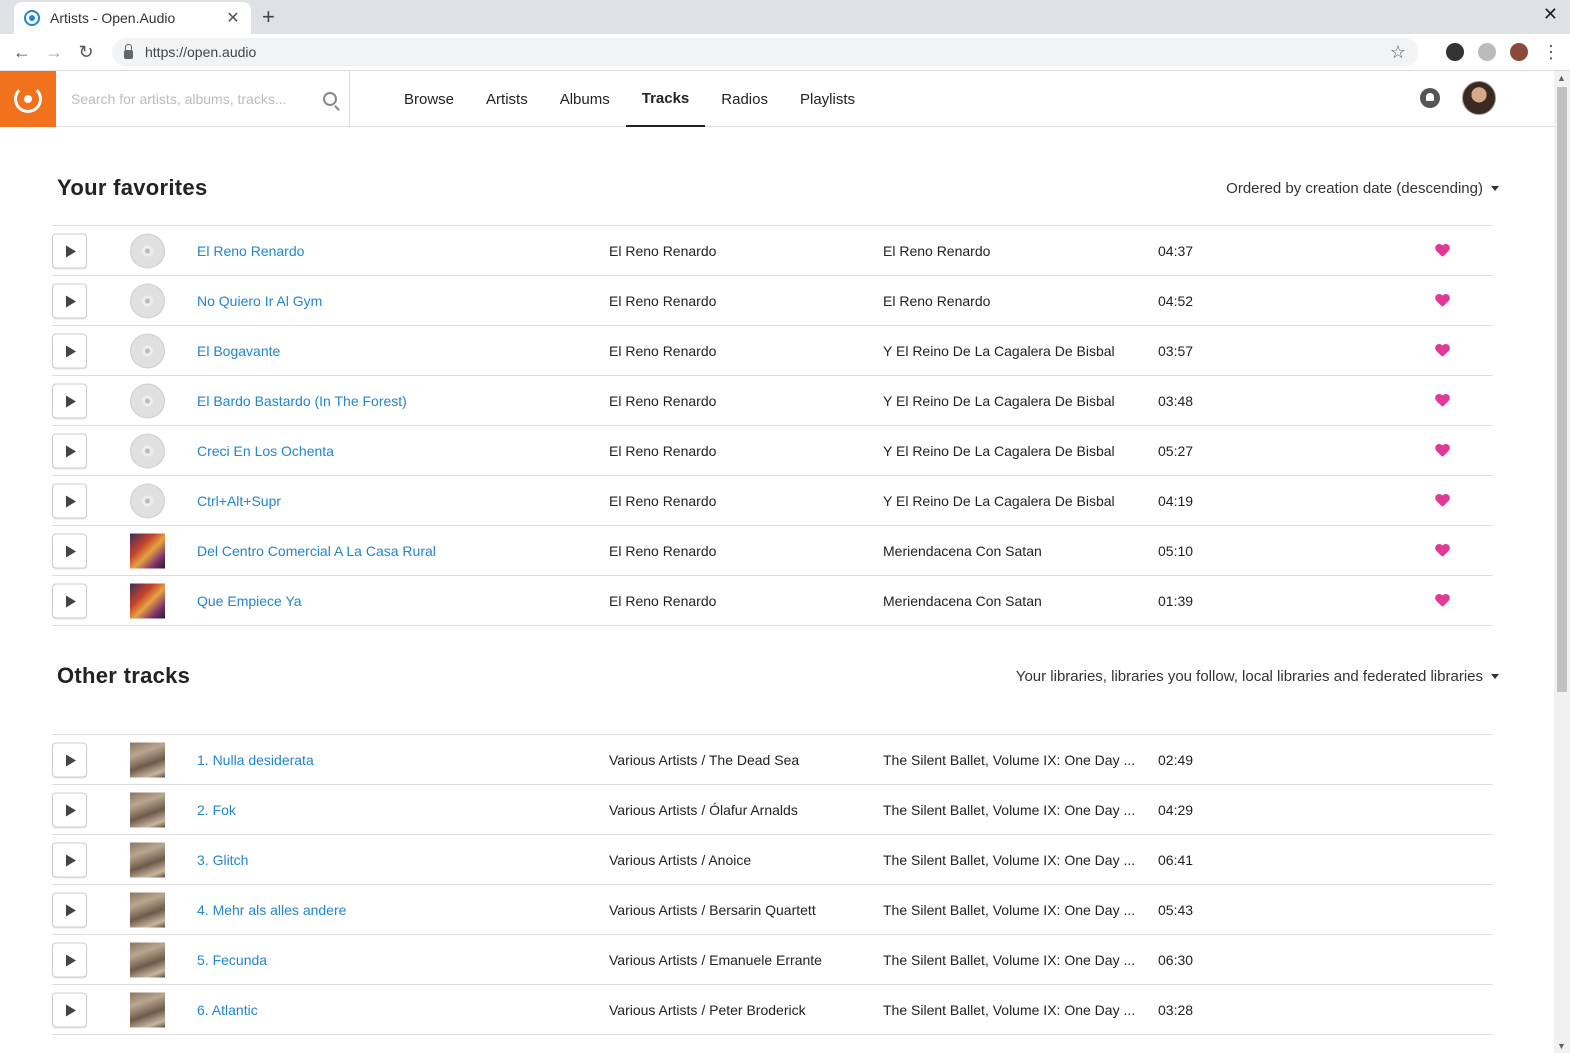 This screenshot has height=1053, width=1570. I want to click on browser-menu-icon: ⋮, so click(1551, 52).